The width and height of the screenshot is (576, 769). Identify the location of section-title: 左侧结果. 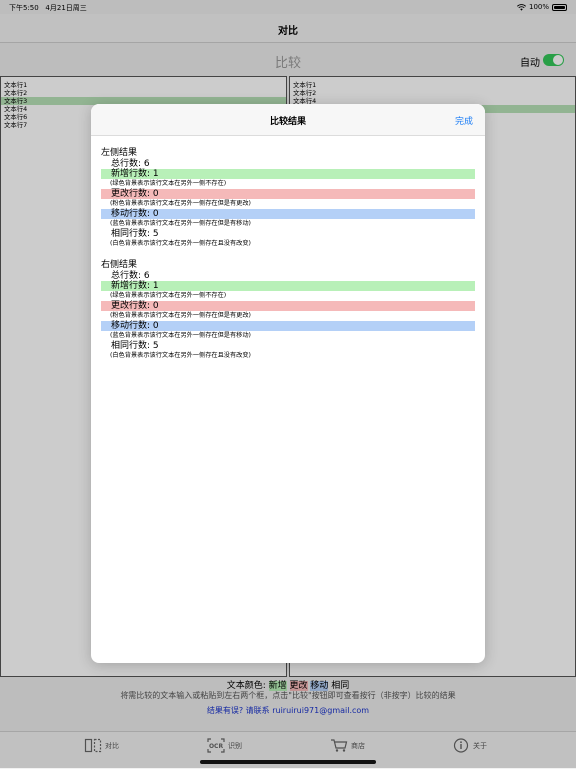
(119, 153).